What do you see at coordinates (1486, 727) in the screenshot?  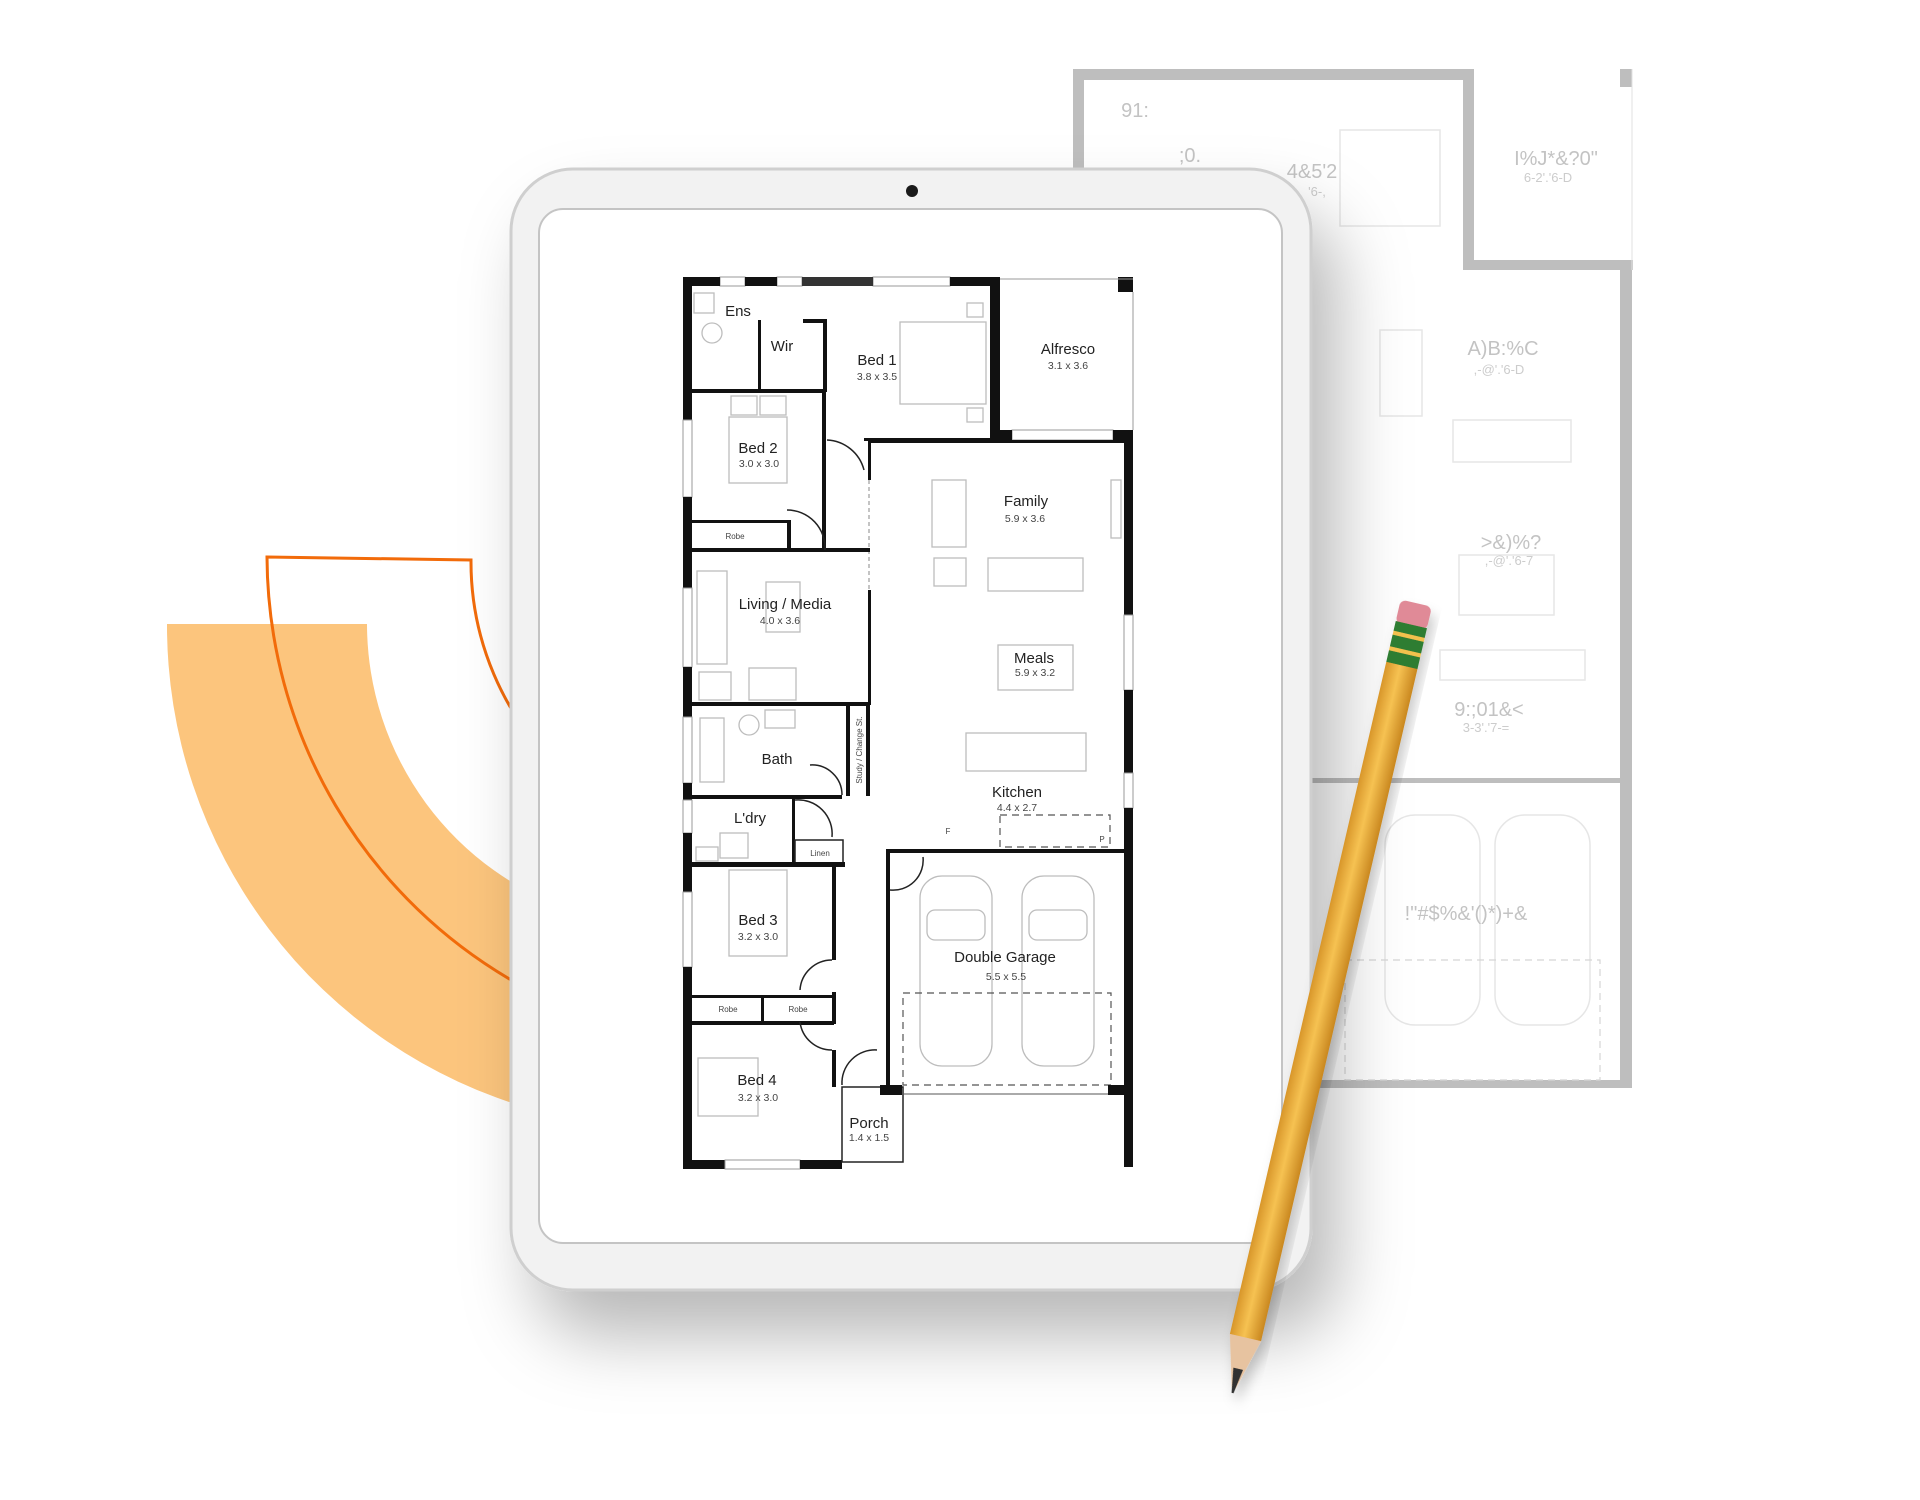 I see `bg-label: 3-3'.'7-=` at bounding box center [1486, 727].